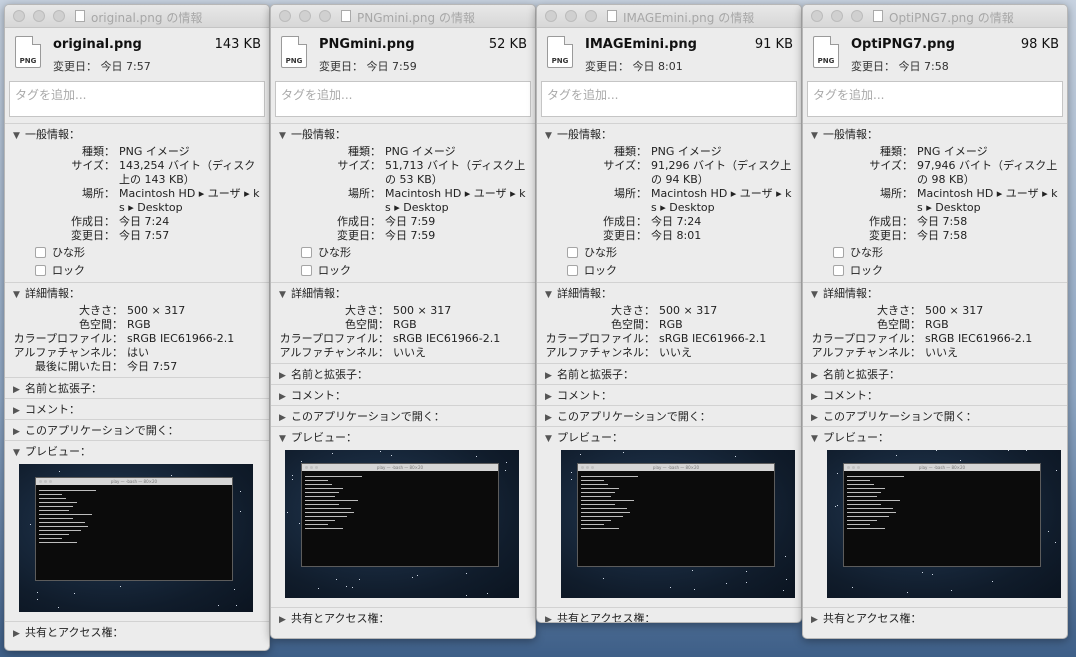 The image size is (1076, 657). I want to click on file-name: original.png, so click(97, 44).